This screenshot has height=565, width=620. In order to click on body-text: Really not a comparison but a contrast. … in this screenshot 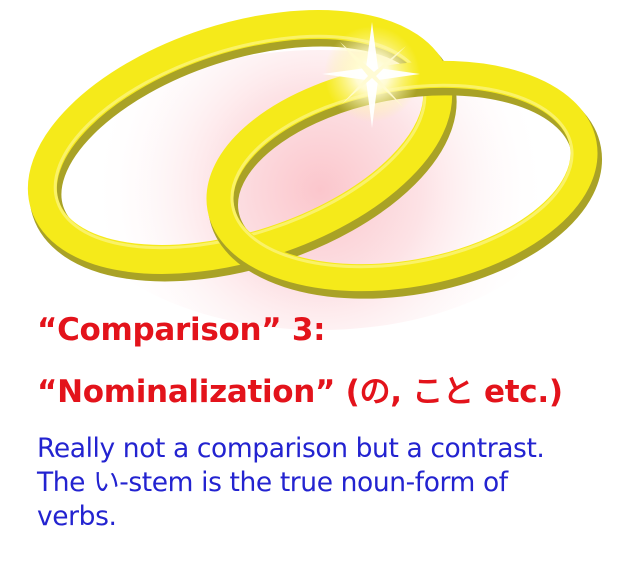, I will do `click(291, 482)`.